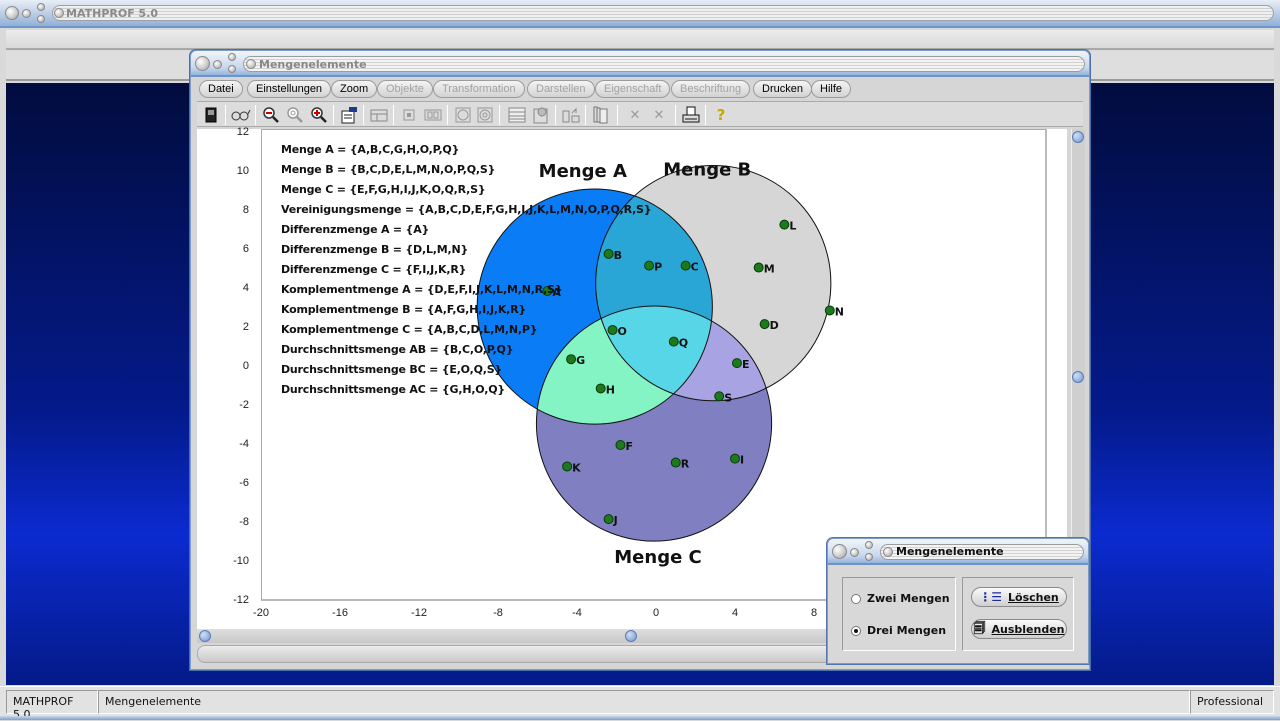 The image size is (1280, 721). What do you see at coordinates (1019, 597) in the screenshot?
I see `loeschen-button: ⋮☰ Löschen` at bounding box center [1019, 597].